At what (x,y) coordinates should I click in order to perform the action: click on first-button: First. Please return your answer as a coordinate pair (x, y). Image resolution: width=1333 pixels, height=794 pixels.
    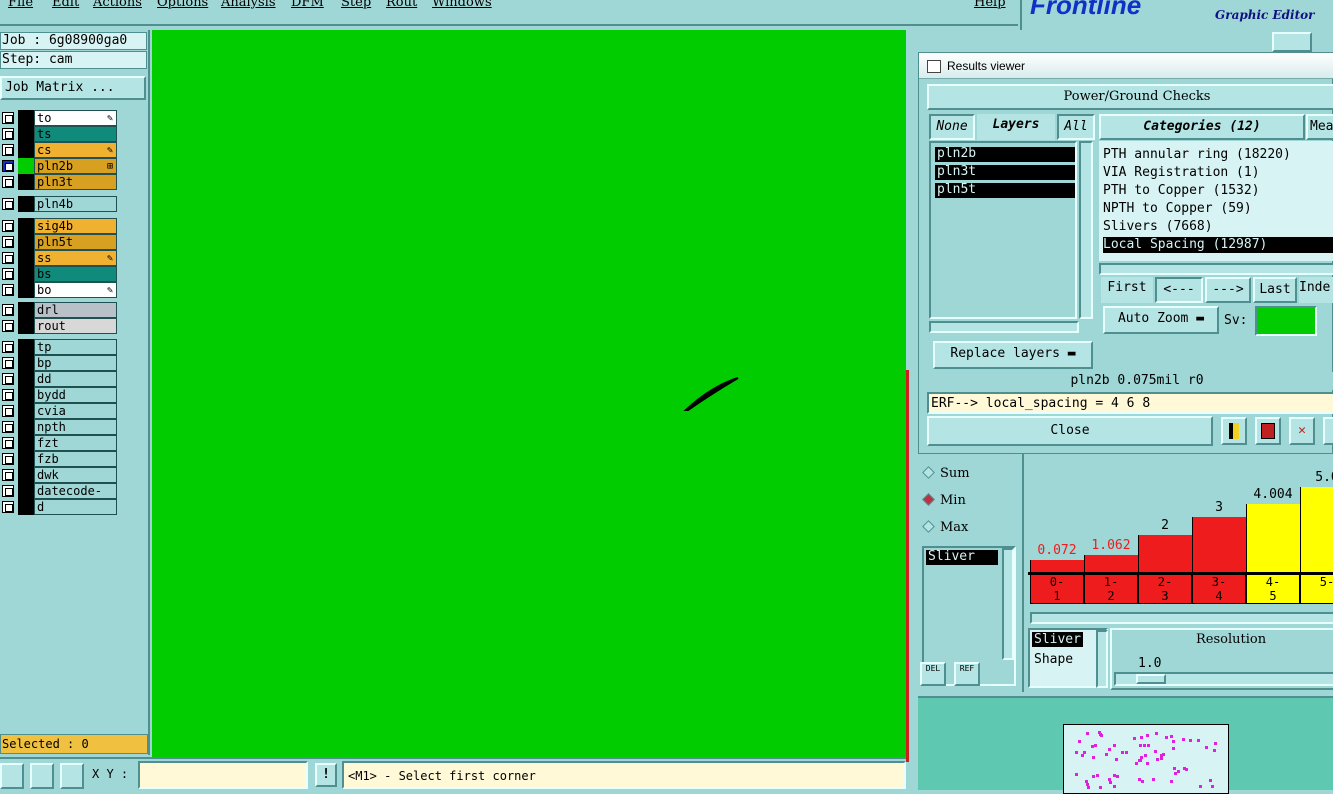
    Looking at the image, I should click on (1127, 290).